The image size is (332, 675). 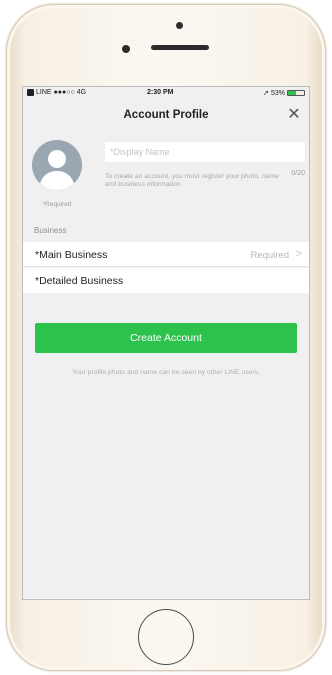 What do you see at coordinates (179, 25) in the screenshot?
I see `camera-dot` at bounding box center [179, 25].